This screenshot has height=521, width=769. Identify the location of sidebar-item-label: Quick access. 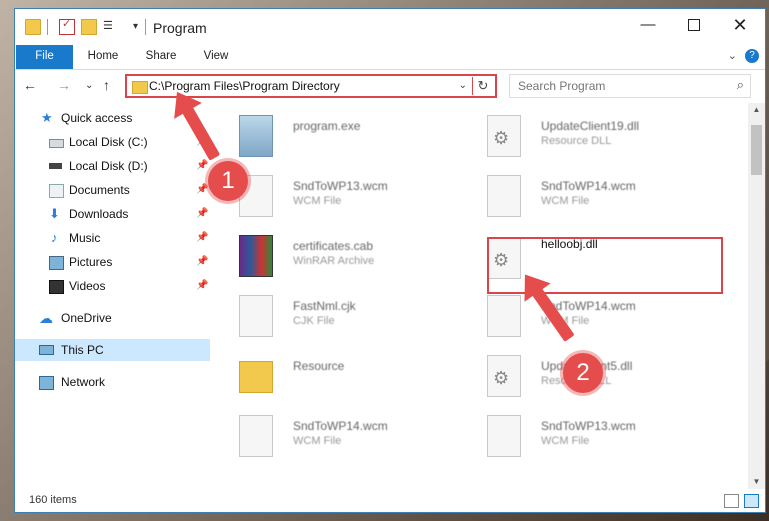
(97, 118).